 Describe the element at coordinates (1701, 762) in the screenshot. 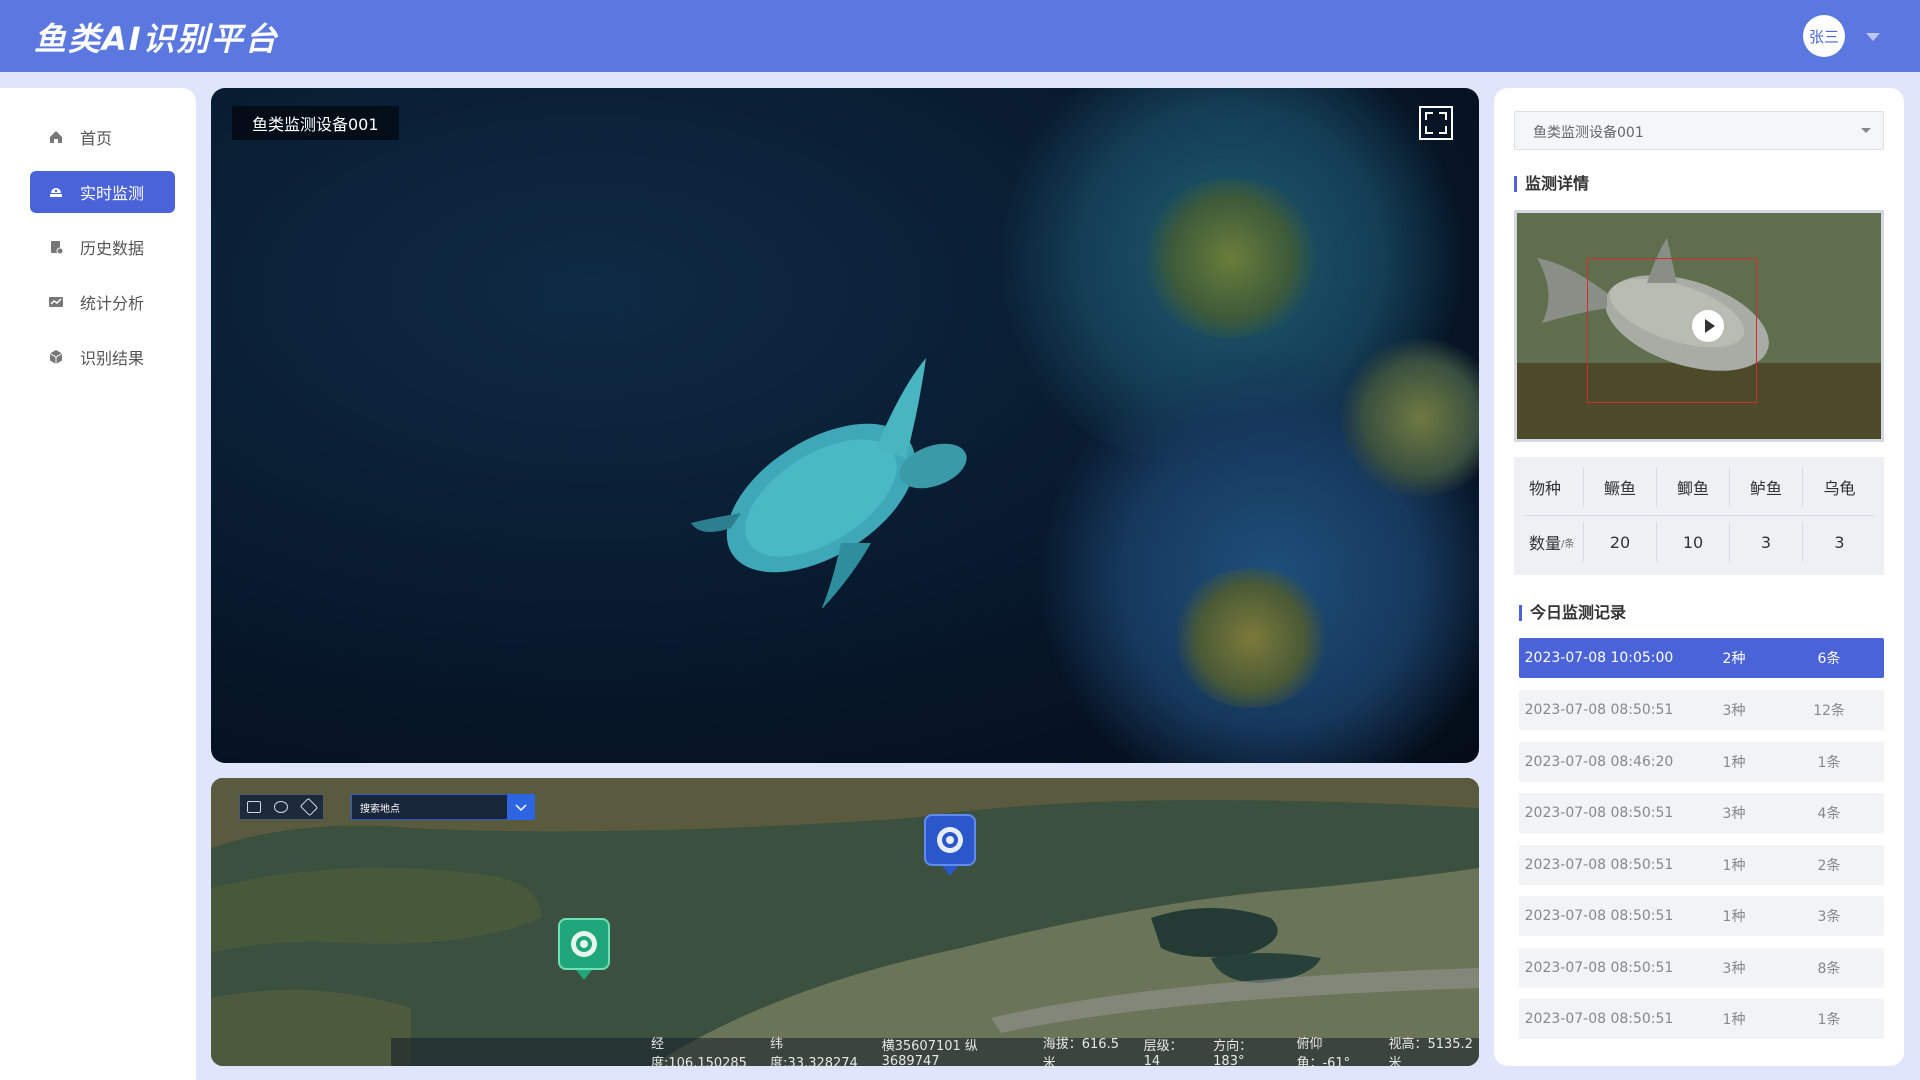

I see `record-row: 2023-07-08 08:46:20 1种 1条` at that location.